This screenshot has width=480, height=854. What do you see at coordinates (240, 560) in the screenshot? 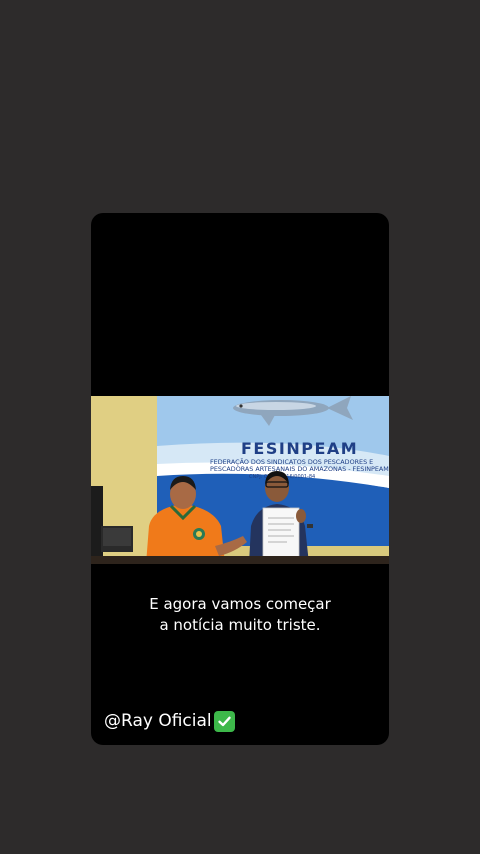
I see `desk` at bounding box center [240, 560].